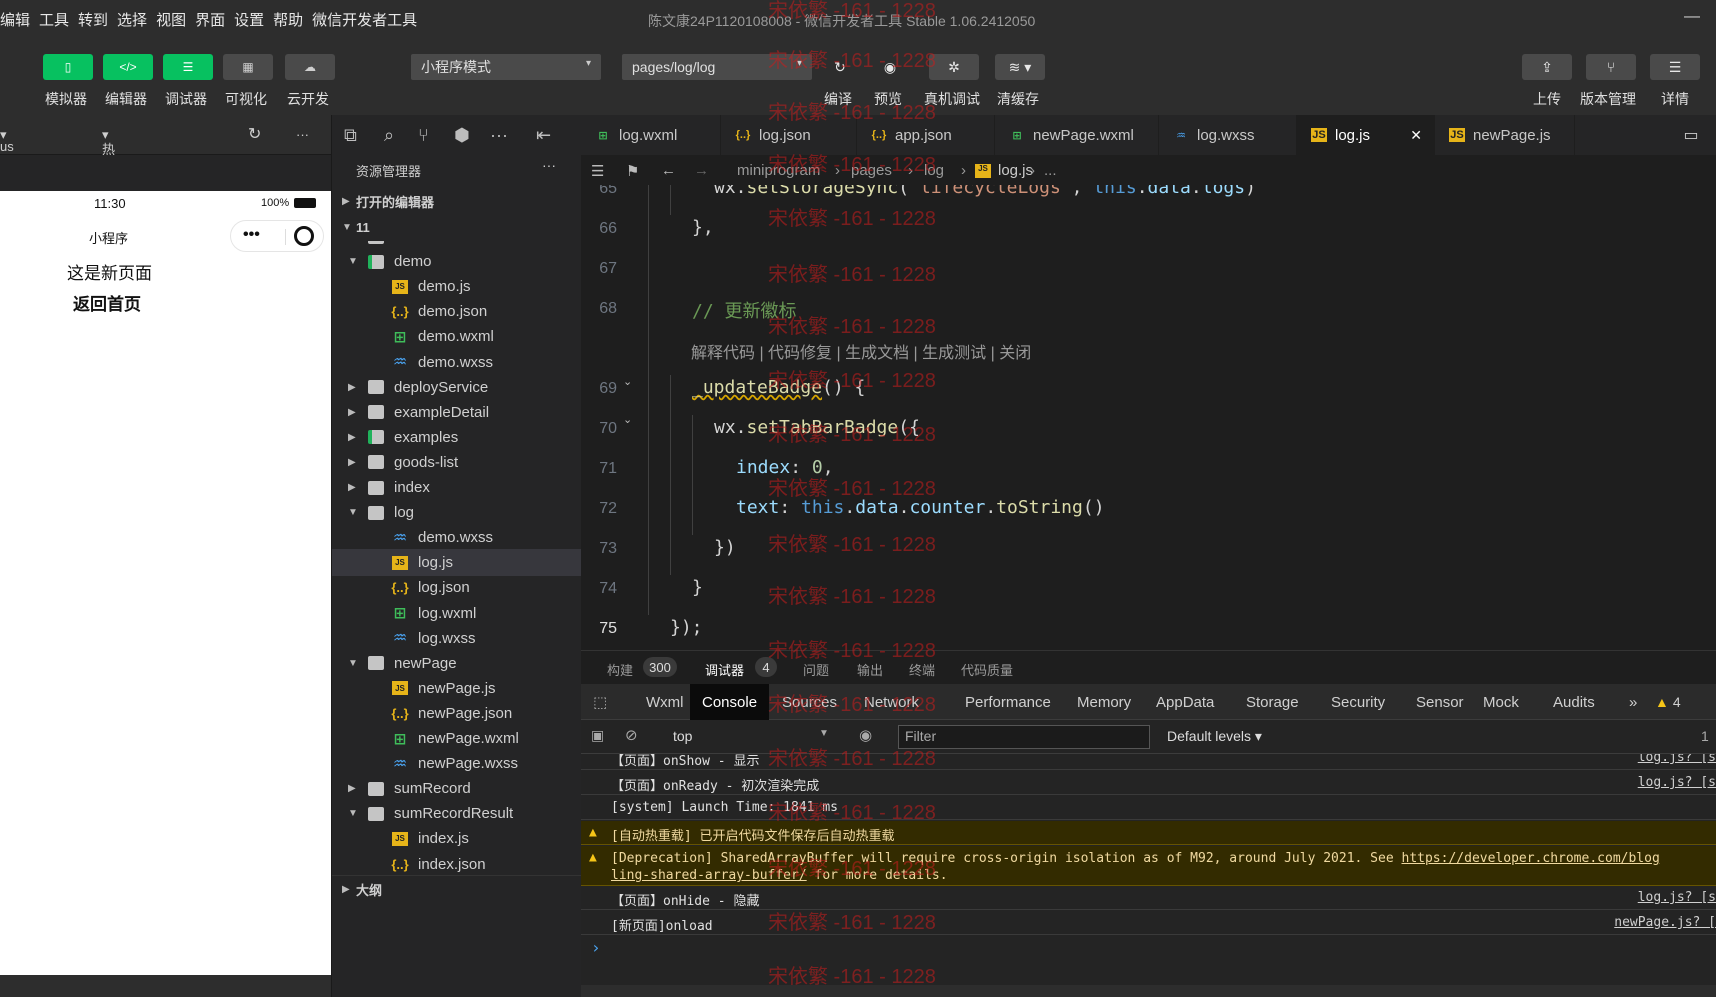 The width and height of the screenshot is (1716, 997). I want to click on tree-folder: ▶ goods-list, so click(457, 462).